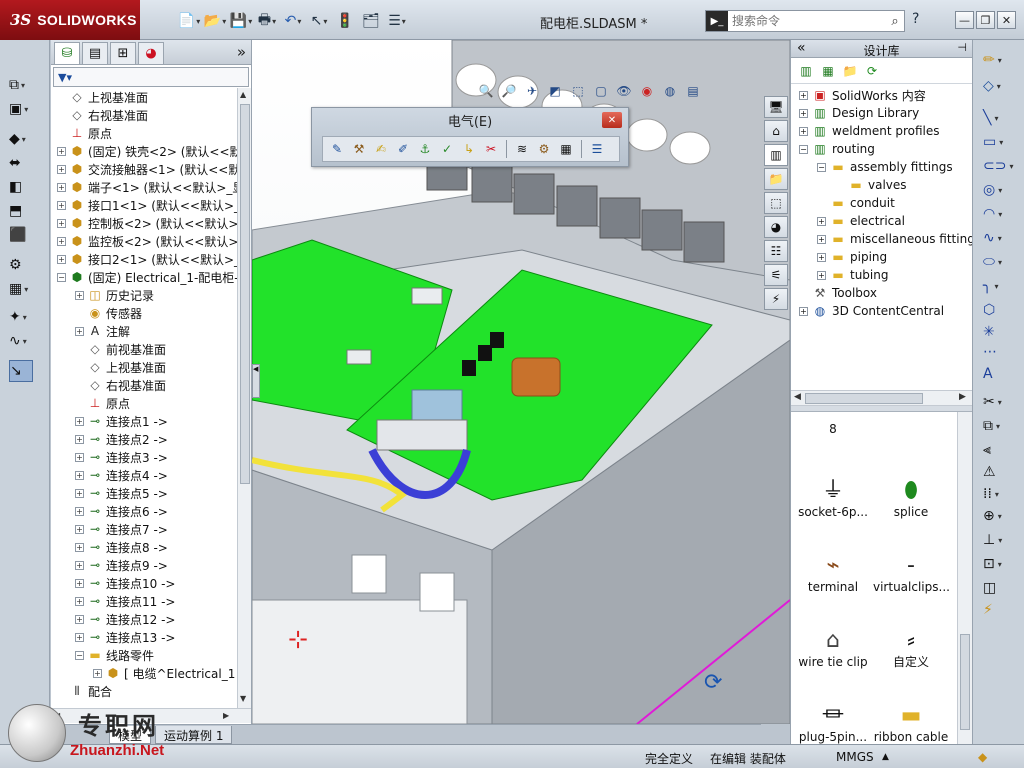 The height and width of the screenshot is (768, 1024). Describe the element at coordinates (189, 21) in the screenshot. I see `new-document-icon: 📄 ▾` at that location.